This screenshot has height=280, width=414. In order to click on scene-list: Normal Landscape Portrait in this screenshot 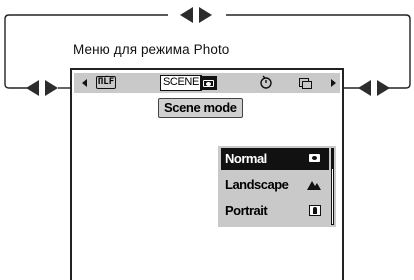, I will do `click(277, 186)`.